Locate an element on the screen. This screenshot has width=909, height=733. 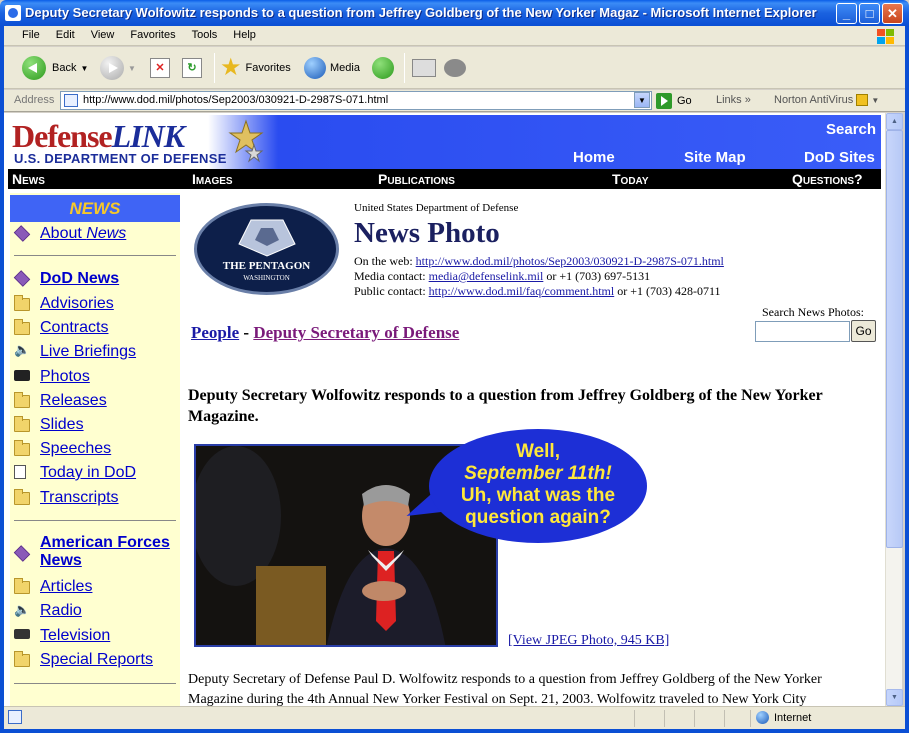
norton-antivirus-button: Norton AntiVirus ▼ is located at coordinates (826, 100).